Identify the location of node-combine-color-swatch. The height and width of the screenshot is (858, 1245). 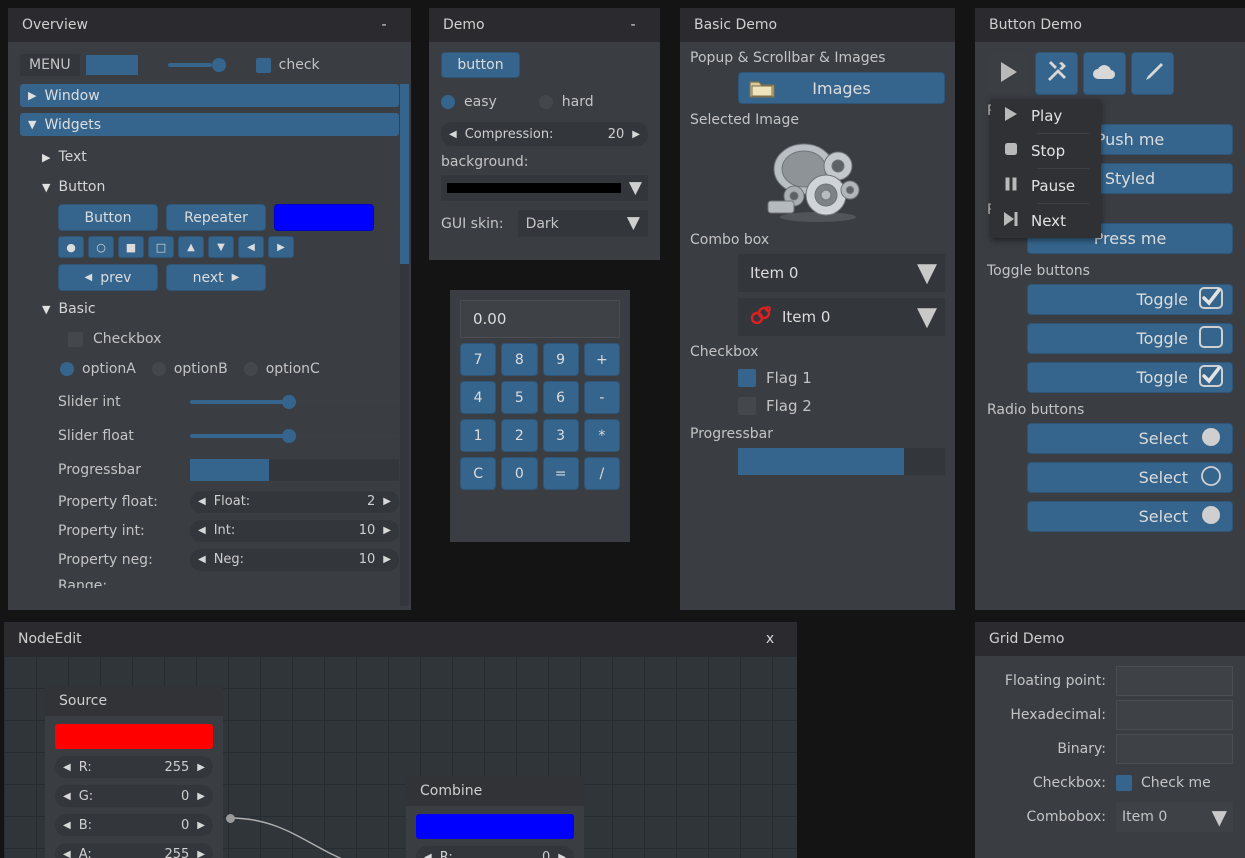
(495, 826).